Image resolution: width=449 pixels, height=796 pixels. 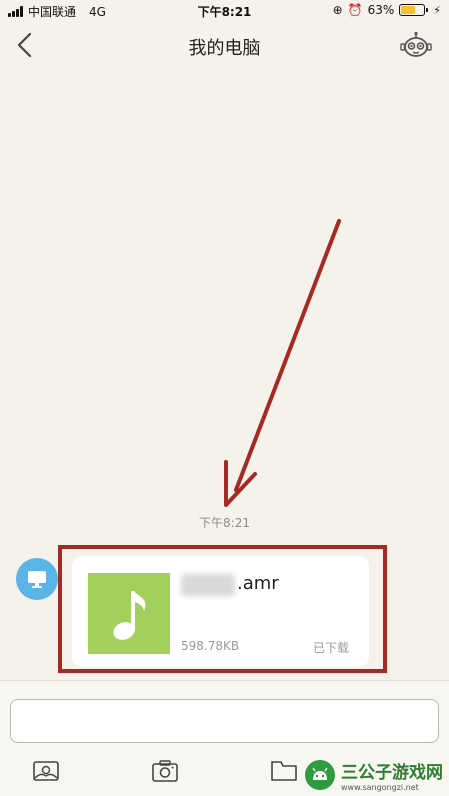 I want to click on file-size: 598.78KB, so click(x=210, y=646).